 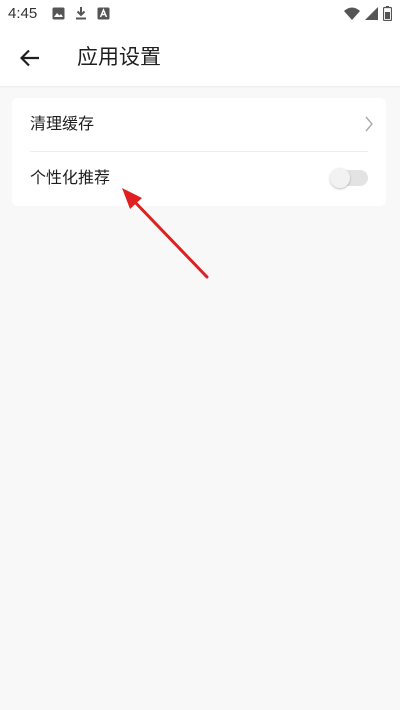 What do you see at coordinates (200, 14) in the screenshot?
I see `status-bar: 4:45` at bounding box center [200, 14].